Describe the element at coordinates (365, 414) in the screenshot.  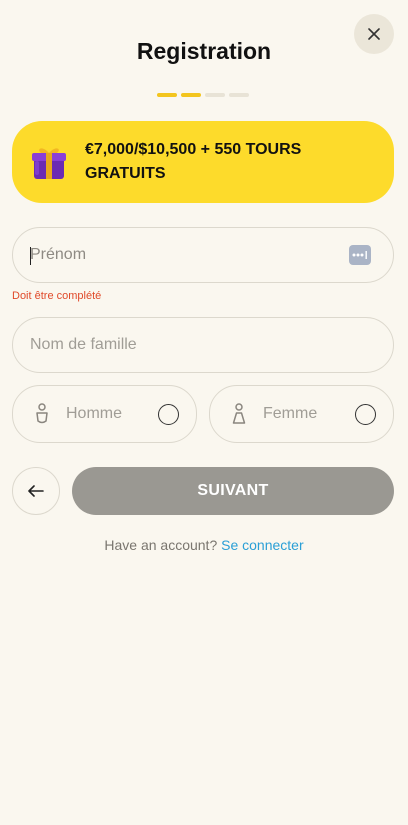
I see `female-radio` at that location.